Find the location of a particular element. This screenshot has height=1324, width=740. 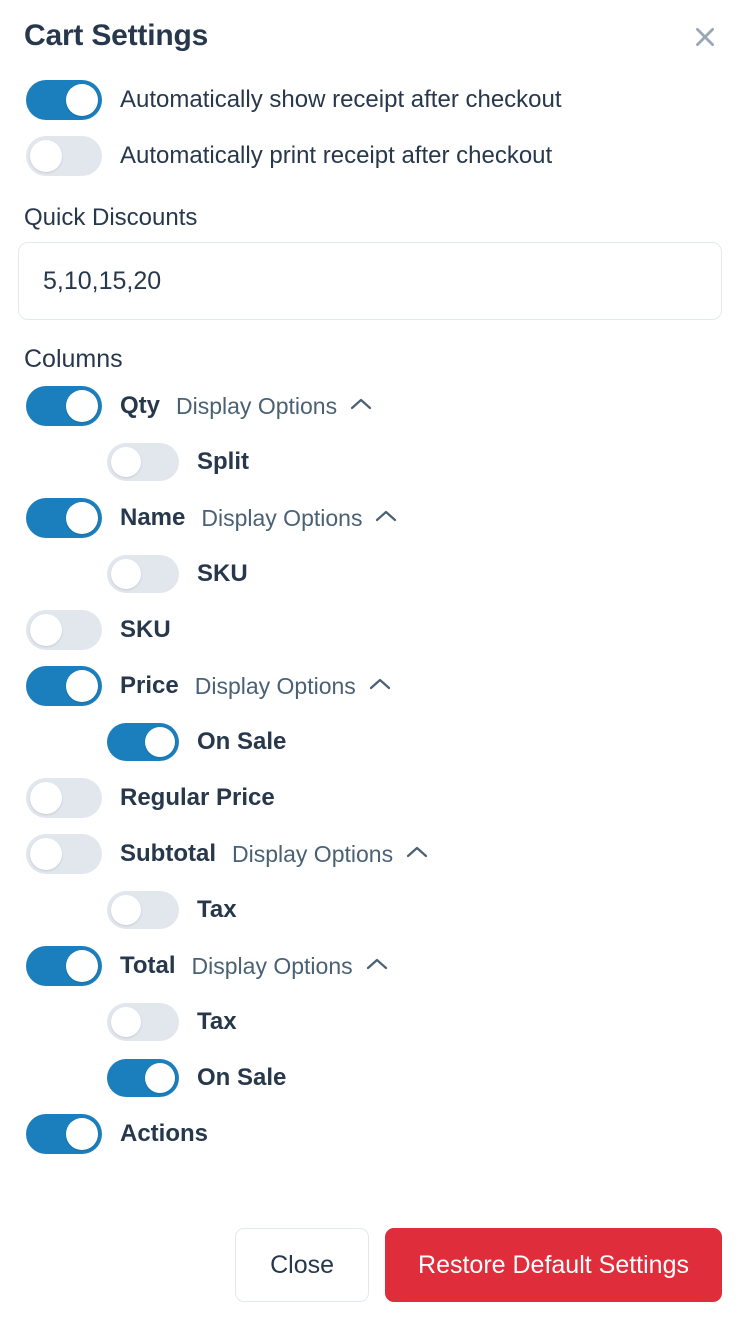

display-options-total: Display Options is located at coordinates (290, 966).